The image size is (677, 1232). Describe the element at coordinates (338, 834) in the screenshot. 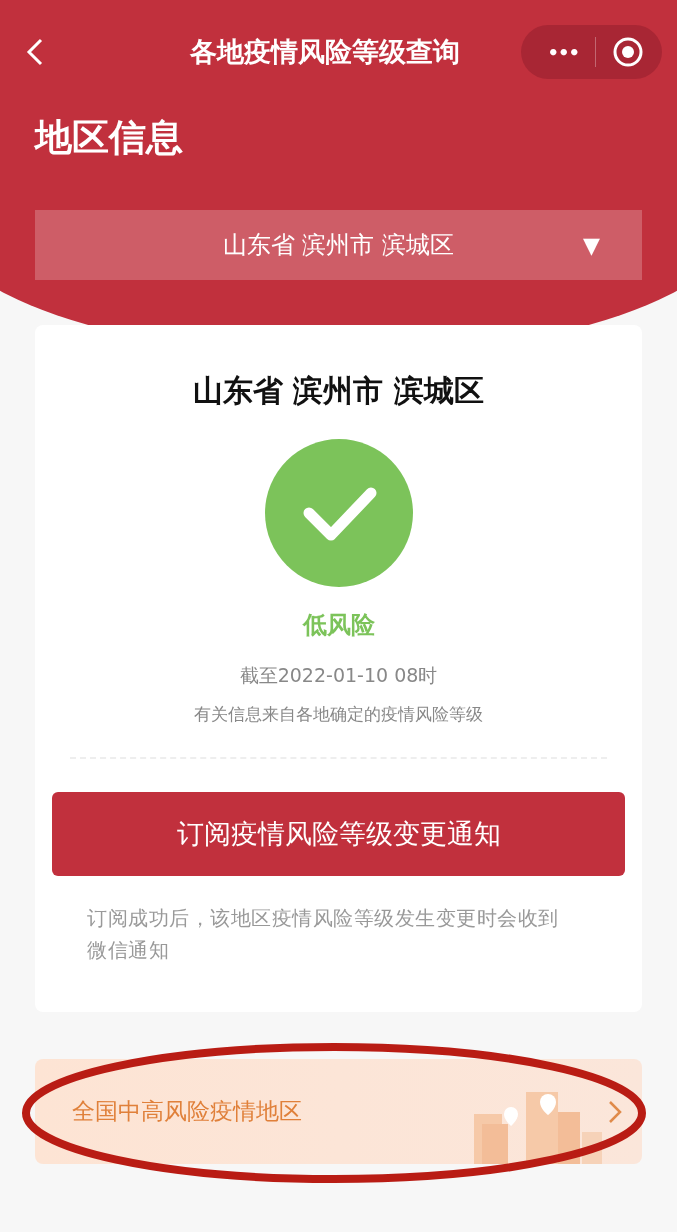

I see `subscribe-button: 订阅疫情风险等级变更通知` at that location.